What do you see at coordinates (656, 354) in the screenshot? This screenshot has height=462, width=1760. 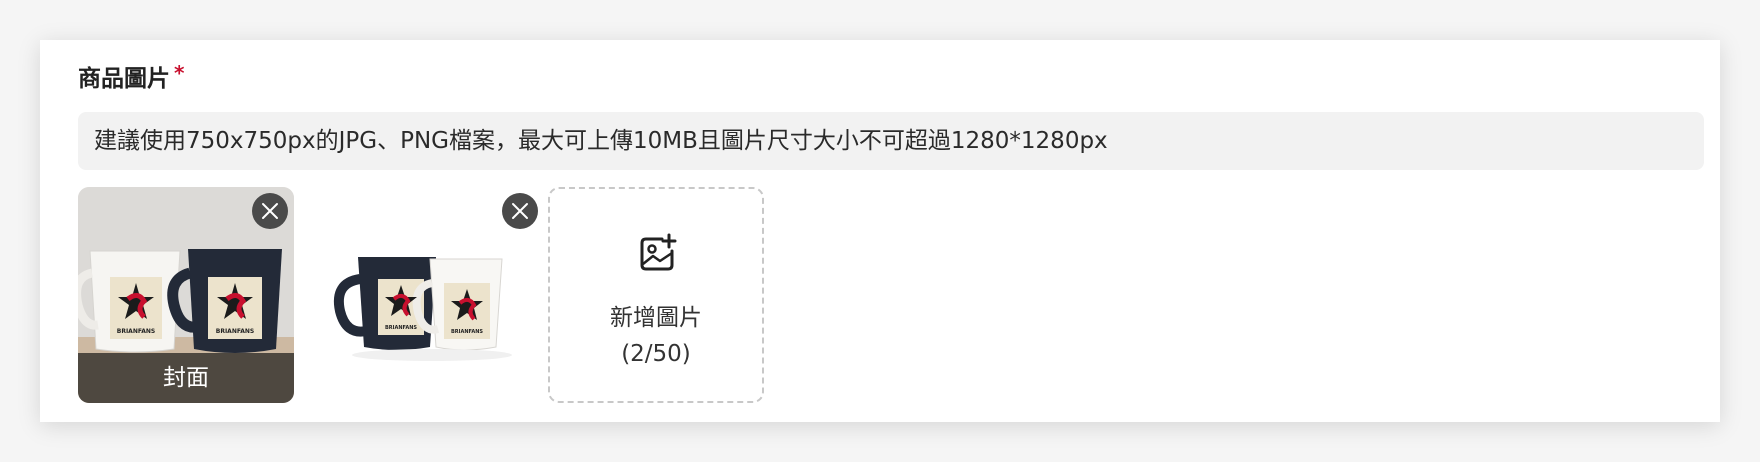 I see `image-count: (2/50)` at bounding box center [656, 354].